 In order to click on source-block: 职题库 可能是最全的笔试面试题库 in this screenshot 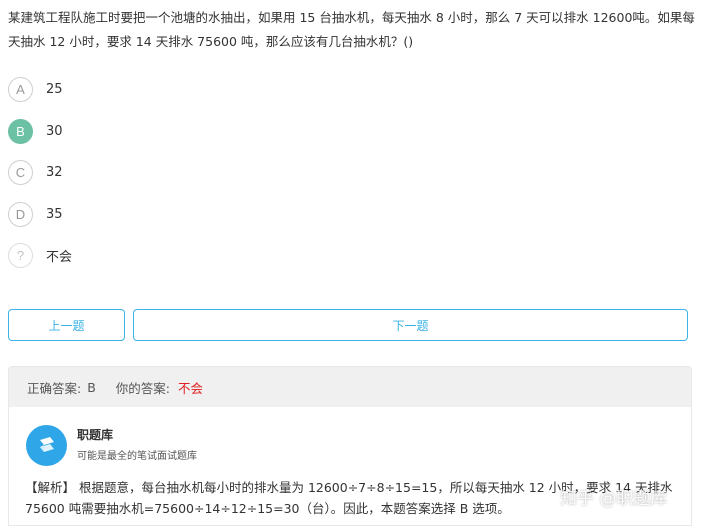, I will do `click(111, 445)`.